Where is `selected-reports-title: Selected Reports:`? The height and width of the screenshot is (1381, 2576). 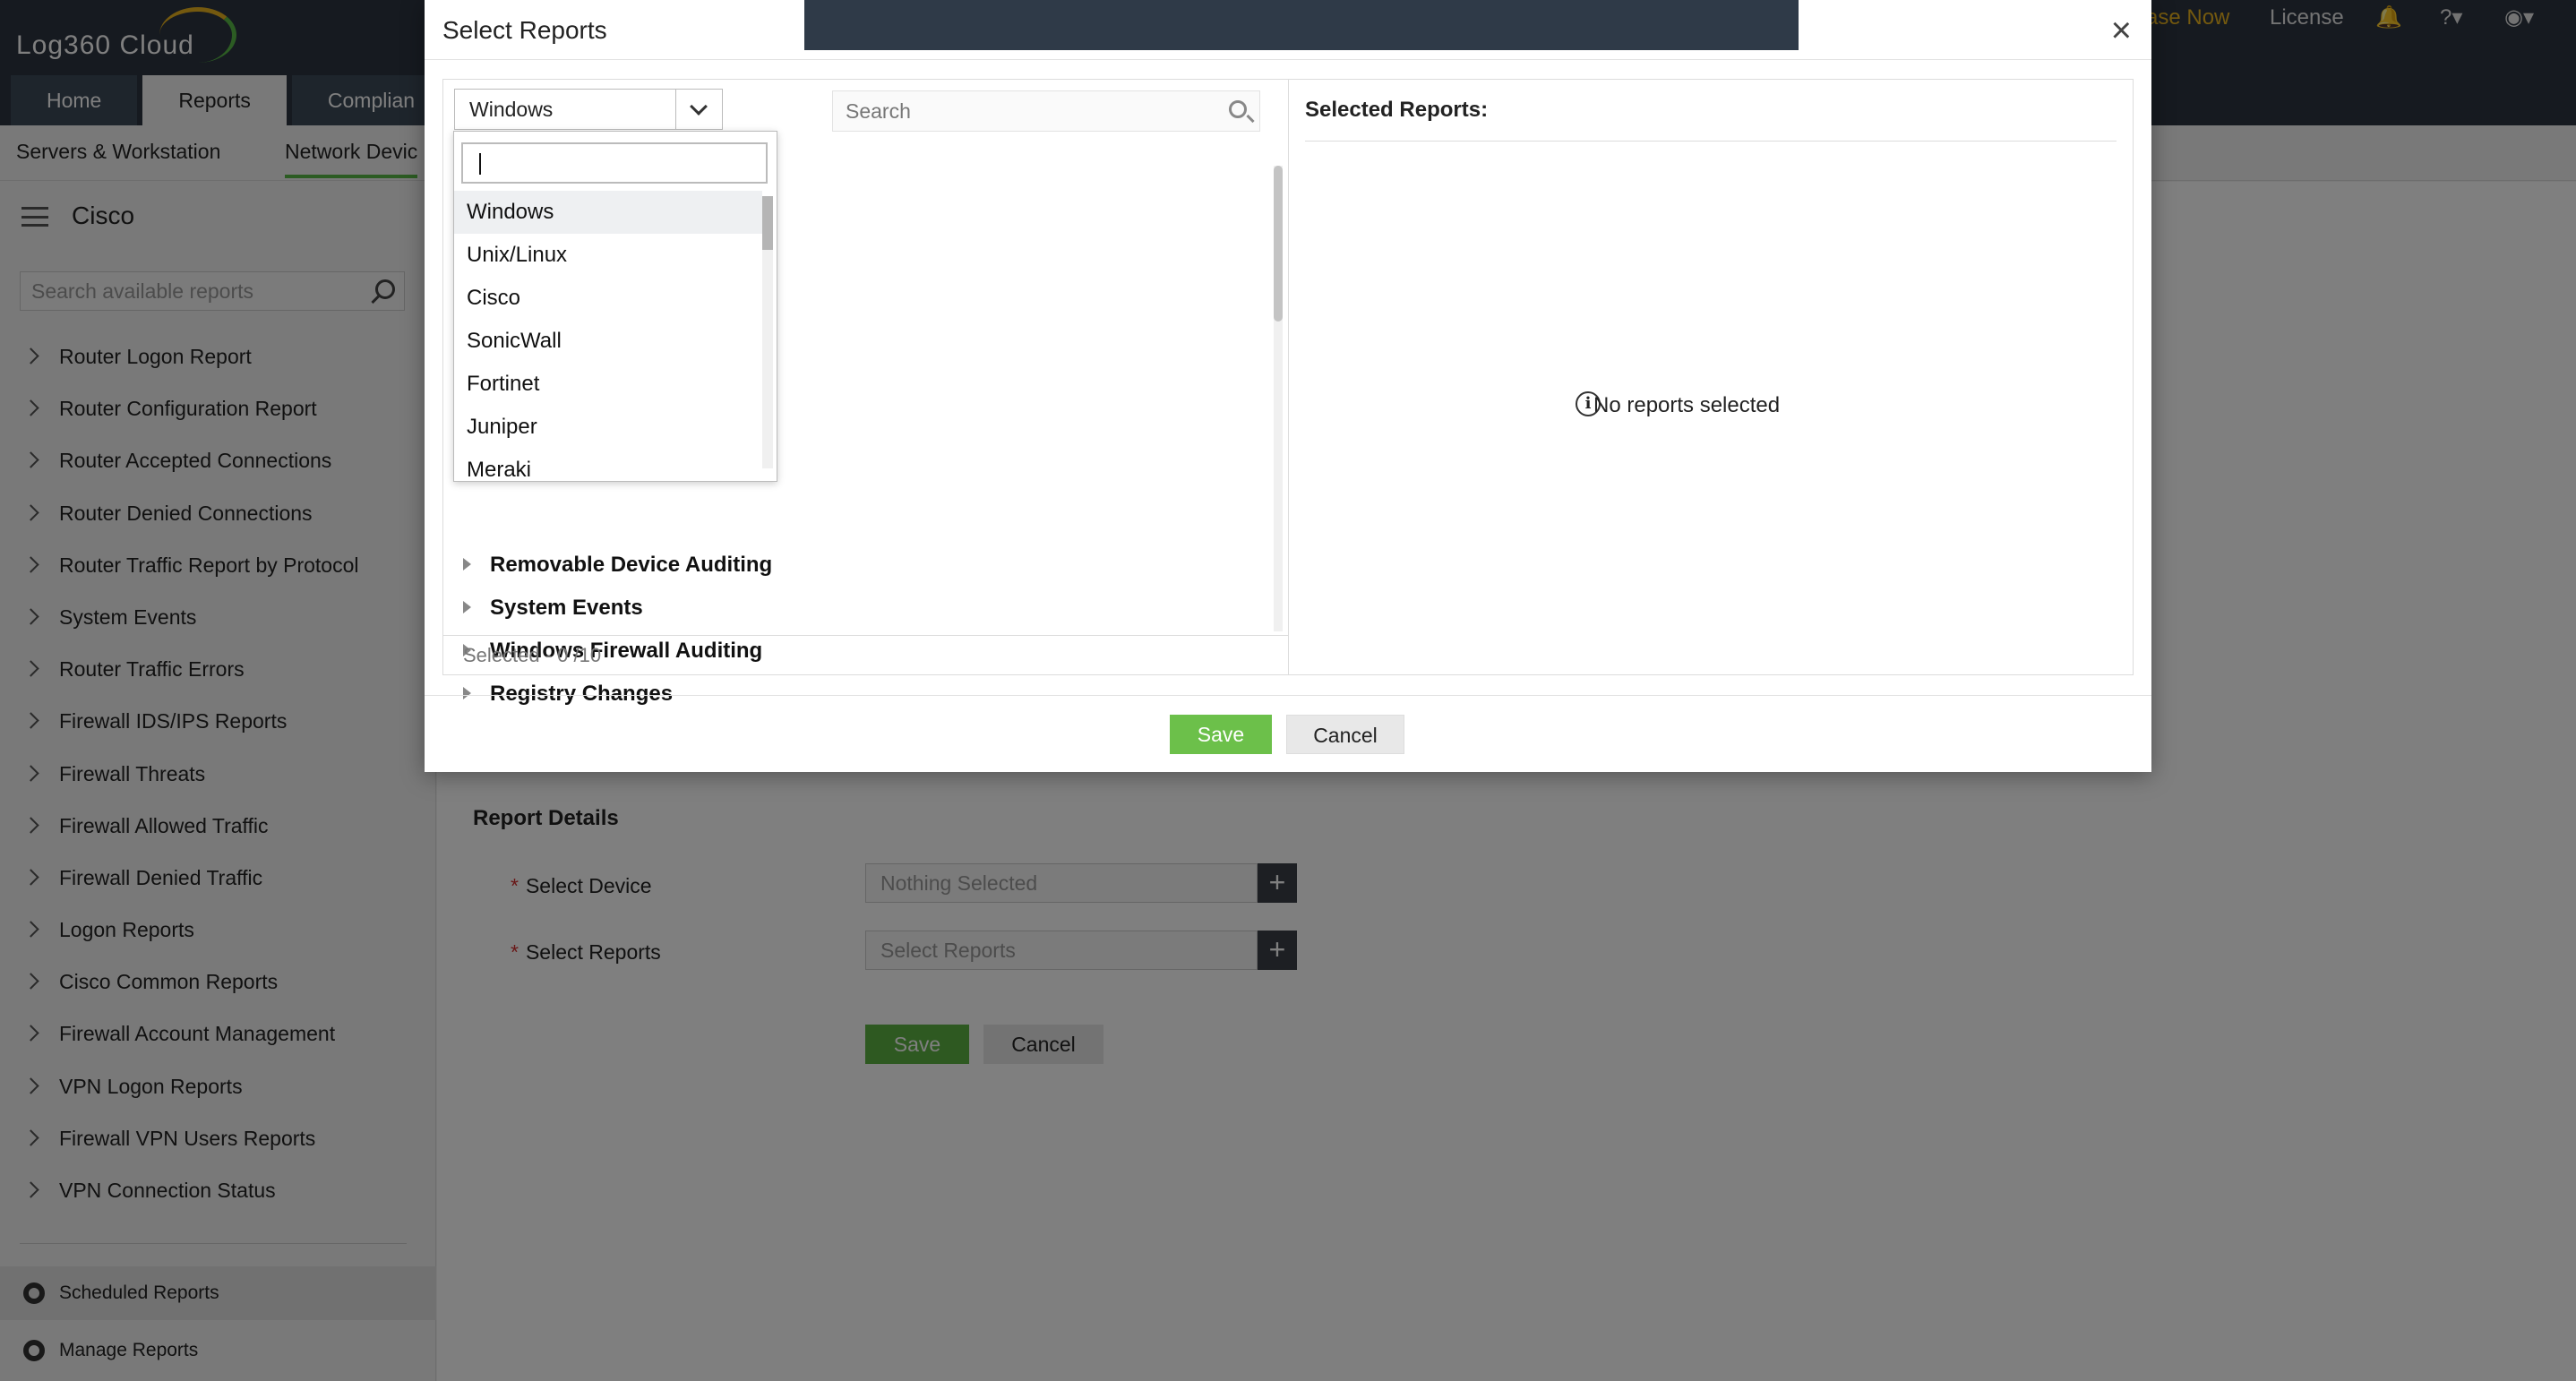
selected-reports-title: Selected Reports: is located at coordinates (1397, 110).